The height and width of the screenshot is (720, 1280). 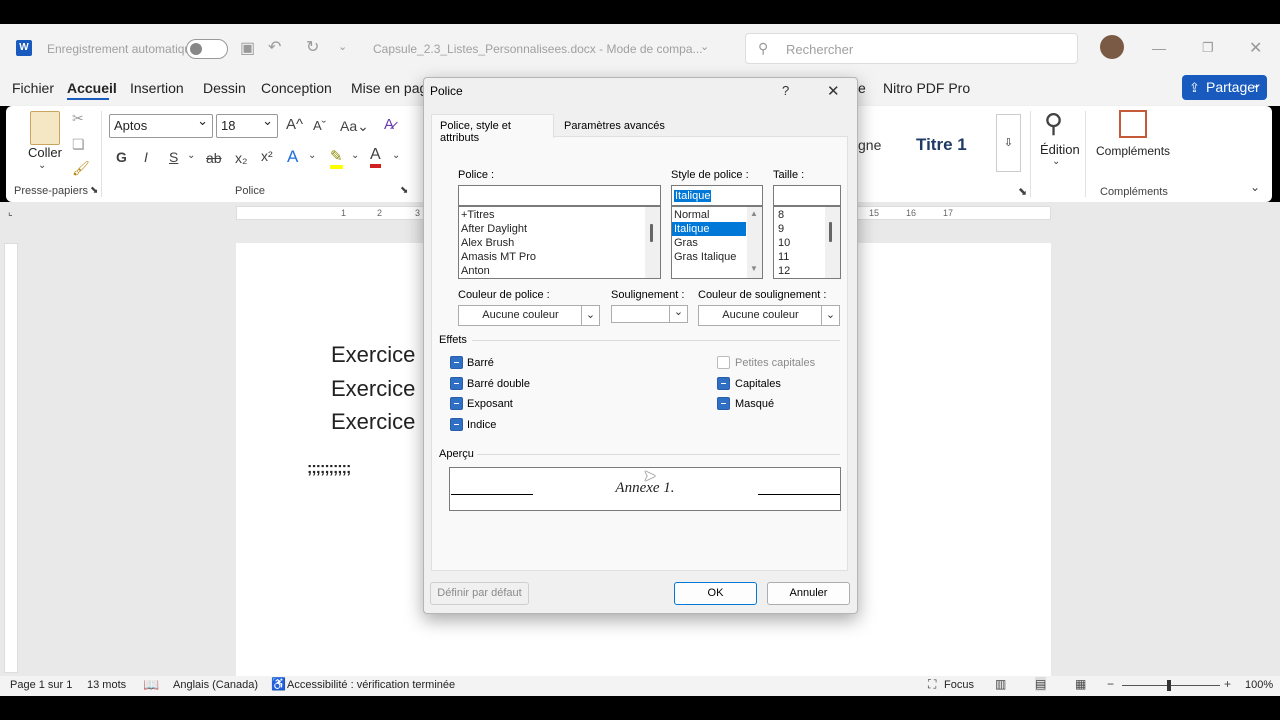 I want to click on tab-advanced: Paramètres avancés, so click(x=614, y=126).